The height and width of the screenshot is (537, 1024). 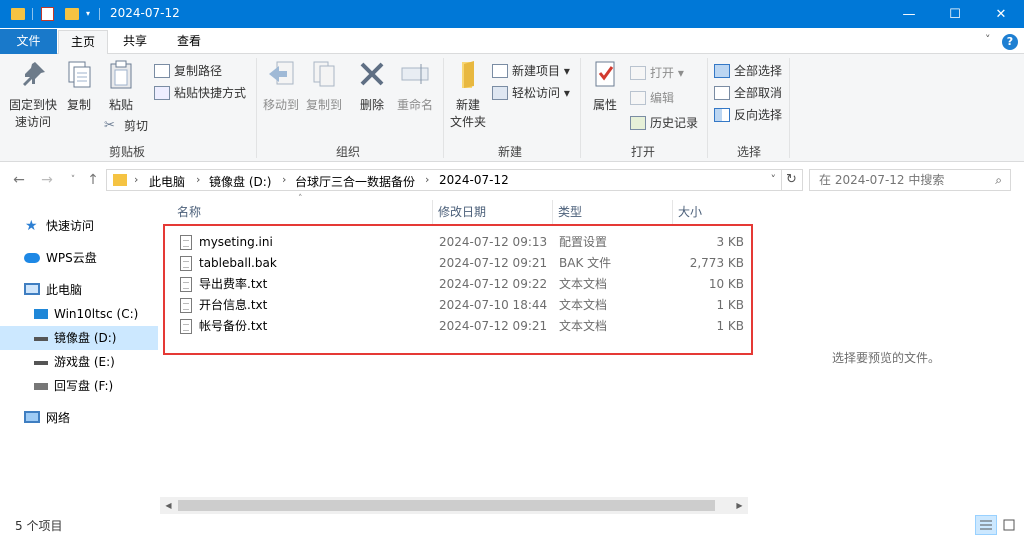 I want to click on maximize-button: ☐, so click(x=955, y=14).